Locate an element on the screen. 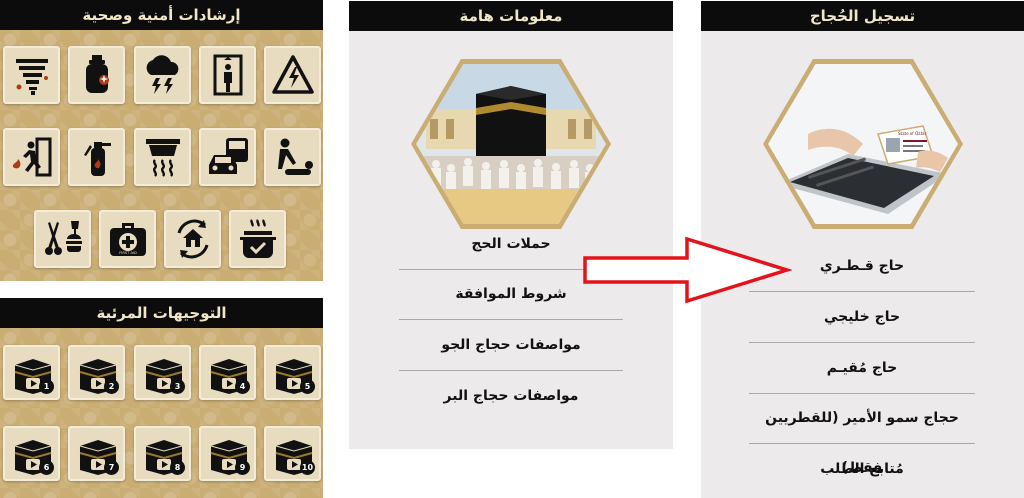 The height and width of the screenshot is (498, 1024). gas-cylinder-tile is located at coordinates (96, 75).